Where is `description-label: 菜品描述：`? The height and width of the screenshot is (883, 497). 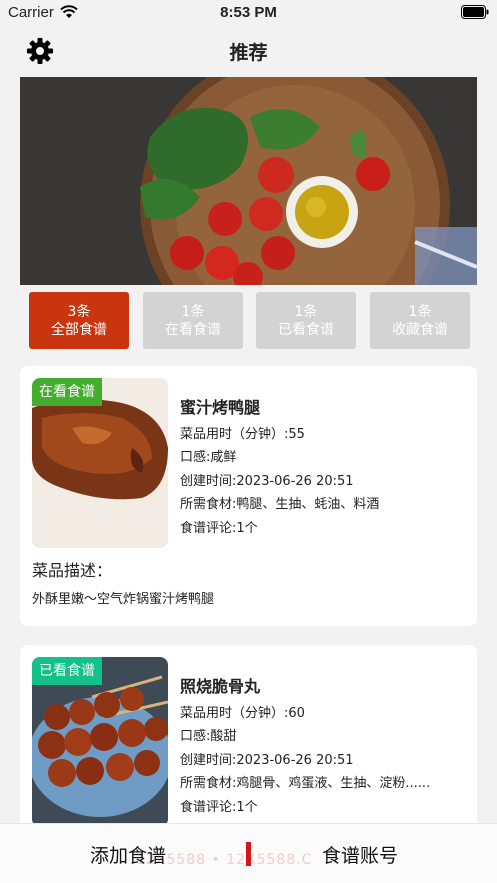 description-label: 菜品描述： is located at coordinates (72, 570).